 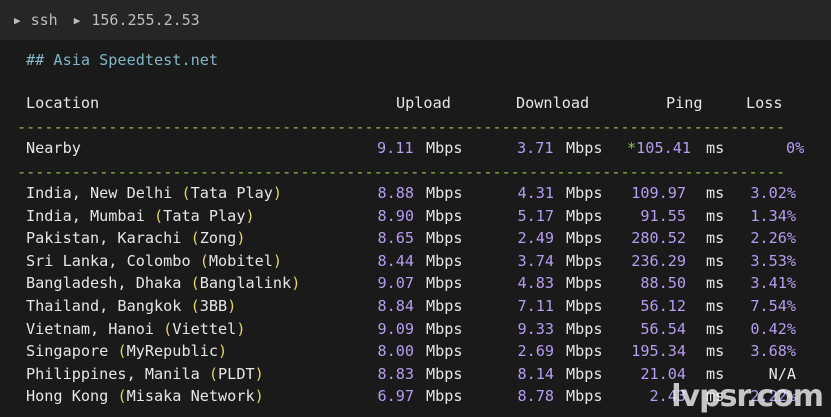 What do you see at coordinates (663, 306) in the screenshot?
I see `row-ping: 56.12` at bounding box center [663, 306].